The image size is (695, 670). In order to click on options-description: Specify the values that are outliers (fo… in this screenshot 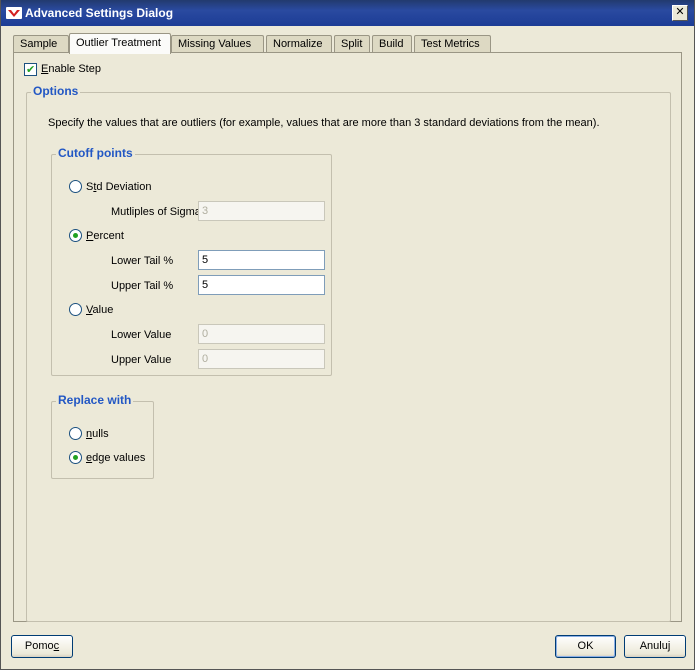, I will do `click(324, 123)`.